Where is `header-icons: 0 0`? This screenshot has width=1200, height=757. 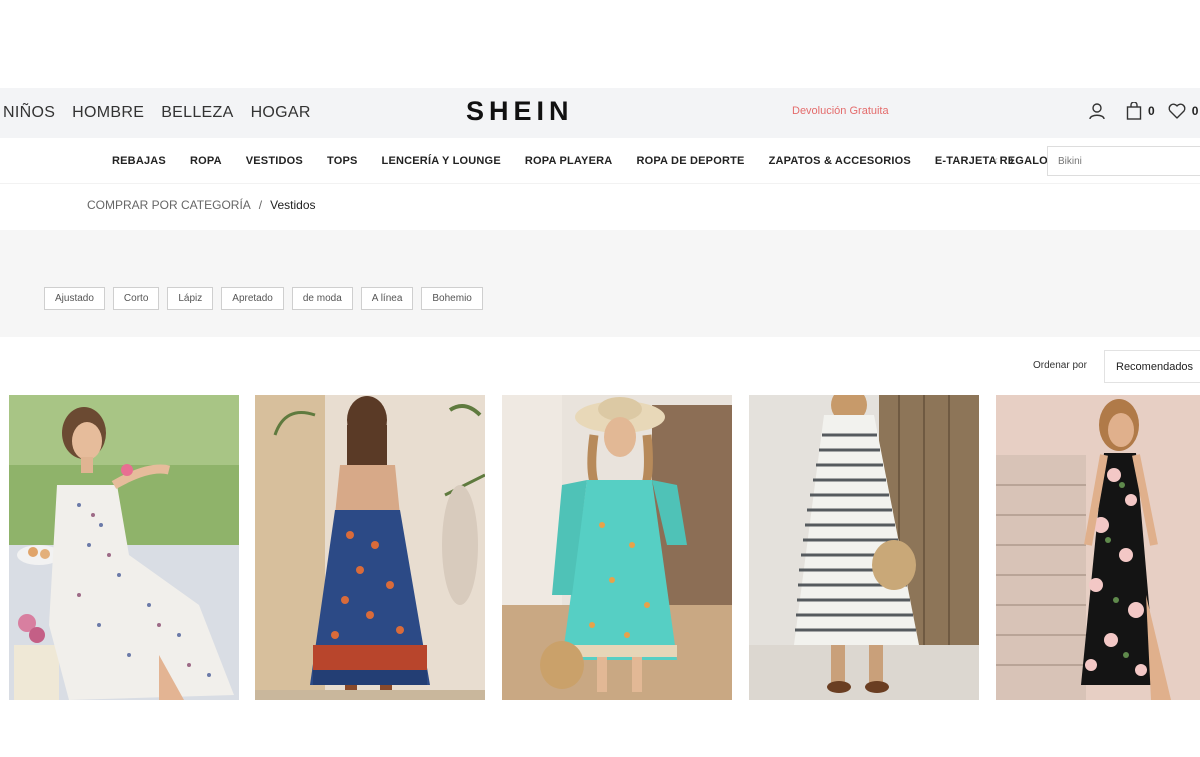
header-icons: 0 0 is located at coordinates (1144, 111).